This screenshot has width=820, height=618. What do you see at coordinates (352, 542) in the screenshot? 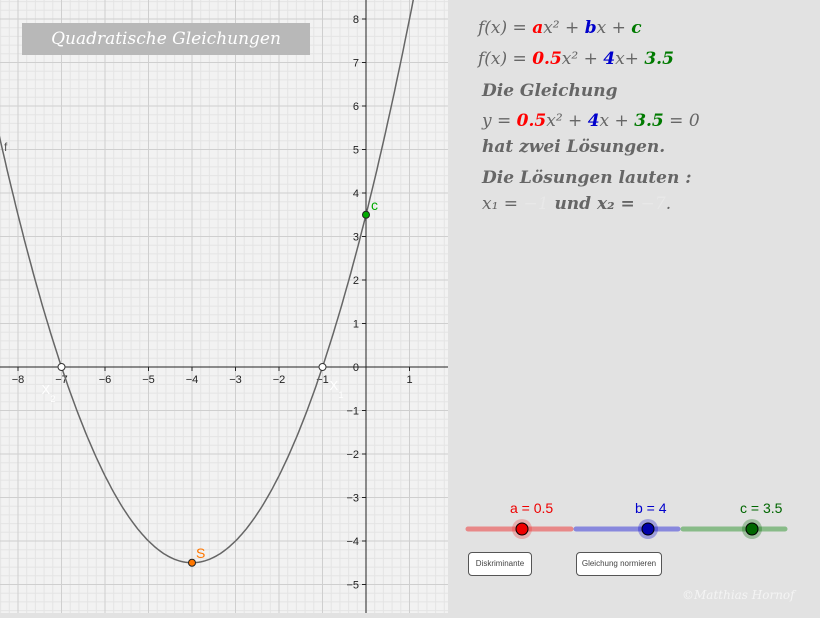
I see `y-tick-label: −4` at bounding box center [352, 542].